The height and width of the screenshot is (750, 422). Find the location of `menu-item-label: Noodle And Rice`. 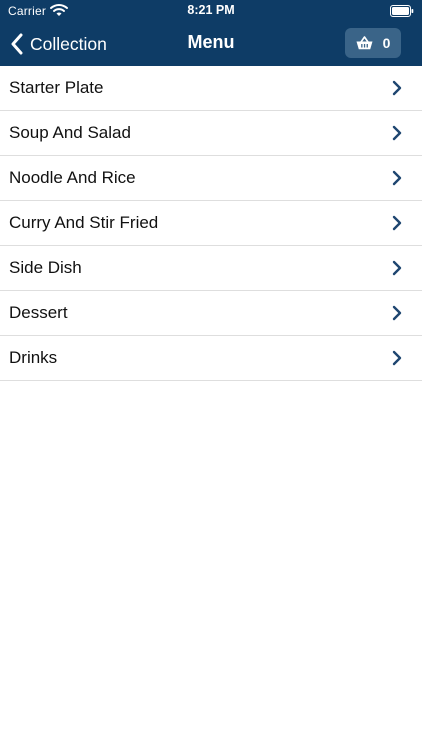

menu-item-label: Noodle And Rice is located at coordinates (72, 177).